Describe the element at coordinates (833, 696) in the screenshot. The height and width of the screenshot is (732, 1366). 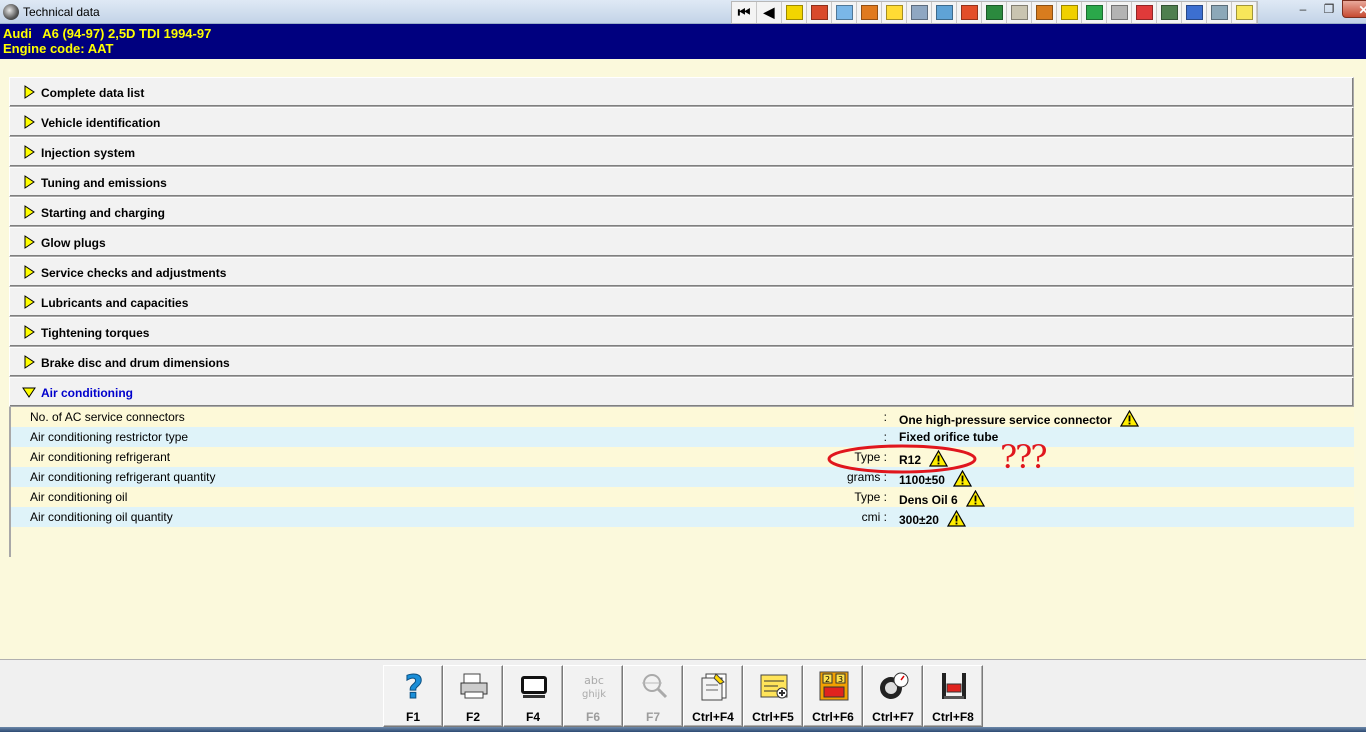
I see `fkey-button-ctrl-f6: 2 3 Ctrl+F6` at that location.